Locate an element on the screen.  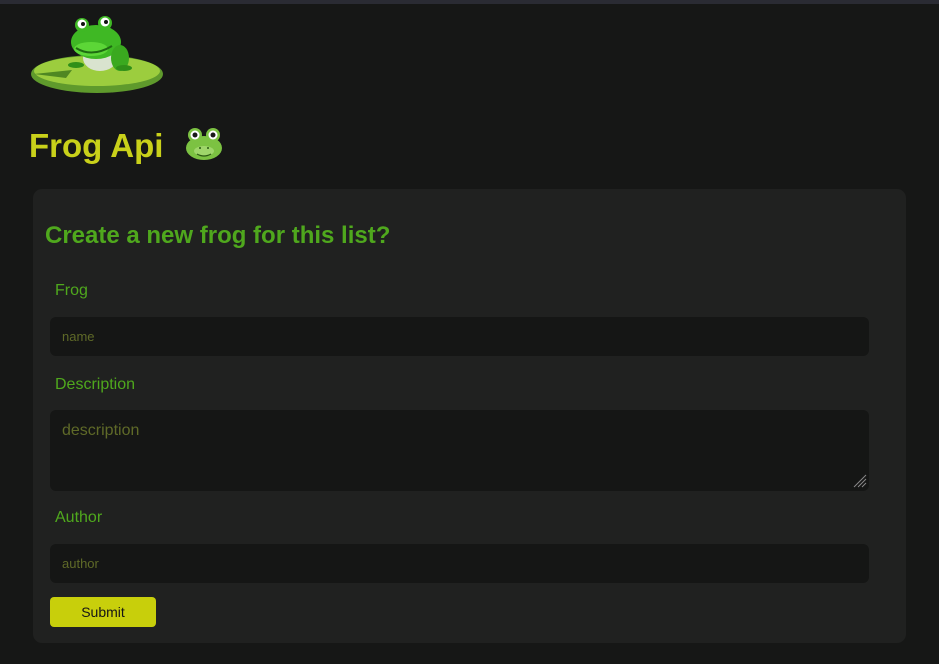
frog-field-label: Frog is located at coordinates (71, 290).